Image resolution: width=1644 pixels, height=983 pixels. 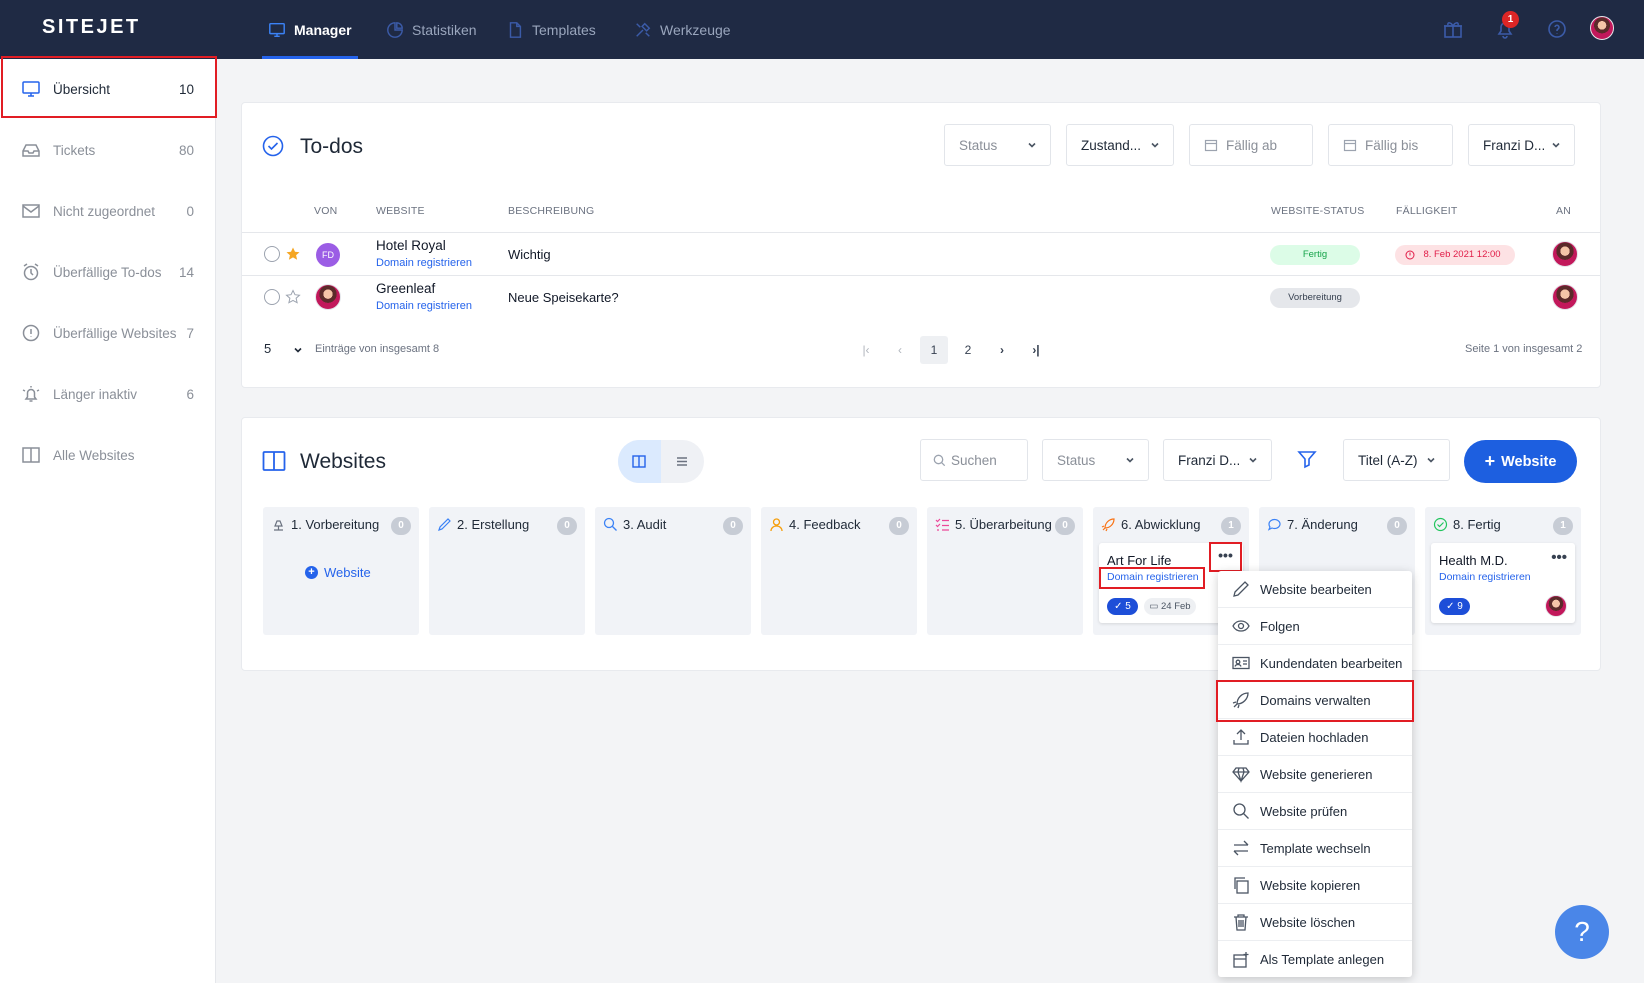 What do you see at coordinates (942, 524) in the screenshot?
I see `checklist-icon` at bounding box center [942, 524].